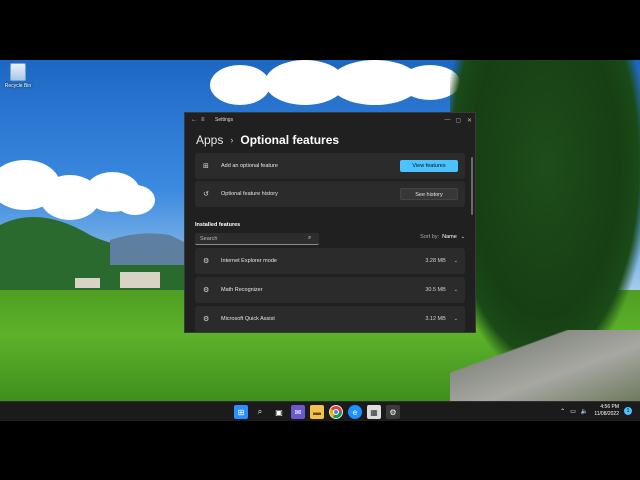 The width and height of the screenshot is (640, 480). I want to click on feature-name: Internet Explorer mode, so click(249, 261).